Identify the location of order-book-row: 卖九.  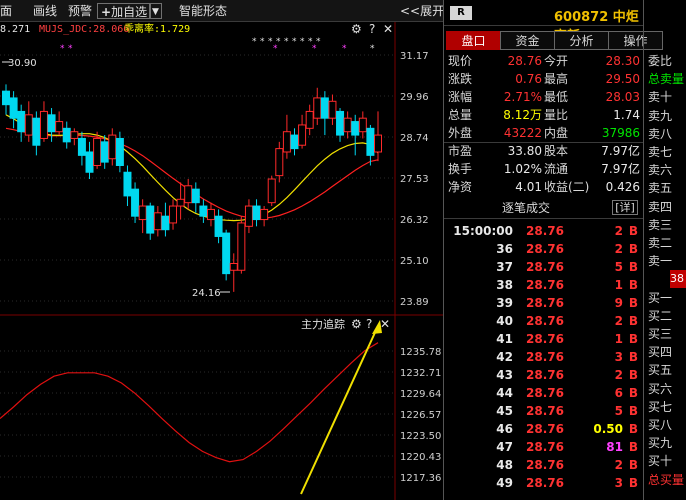
(665, 116).